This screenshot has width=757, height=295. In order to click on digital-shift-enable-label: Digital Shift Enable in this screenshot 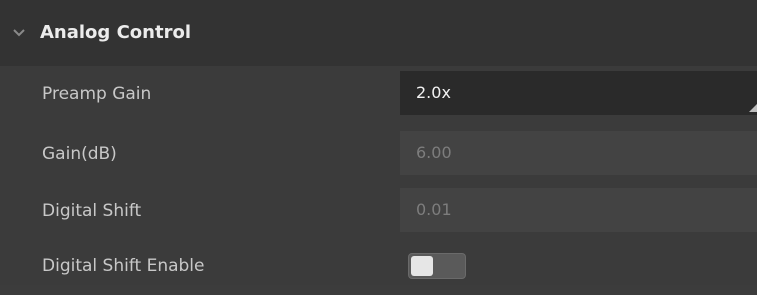, I will do `click(123, 266)`.